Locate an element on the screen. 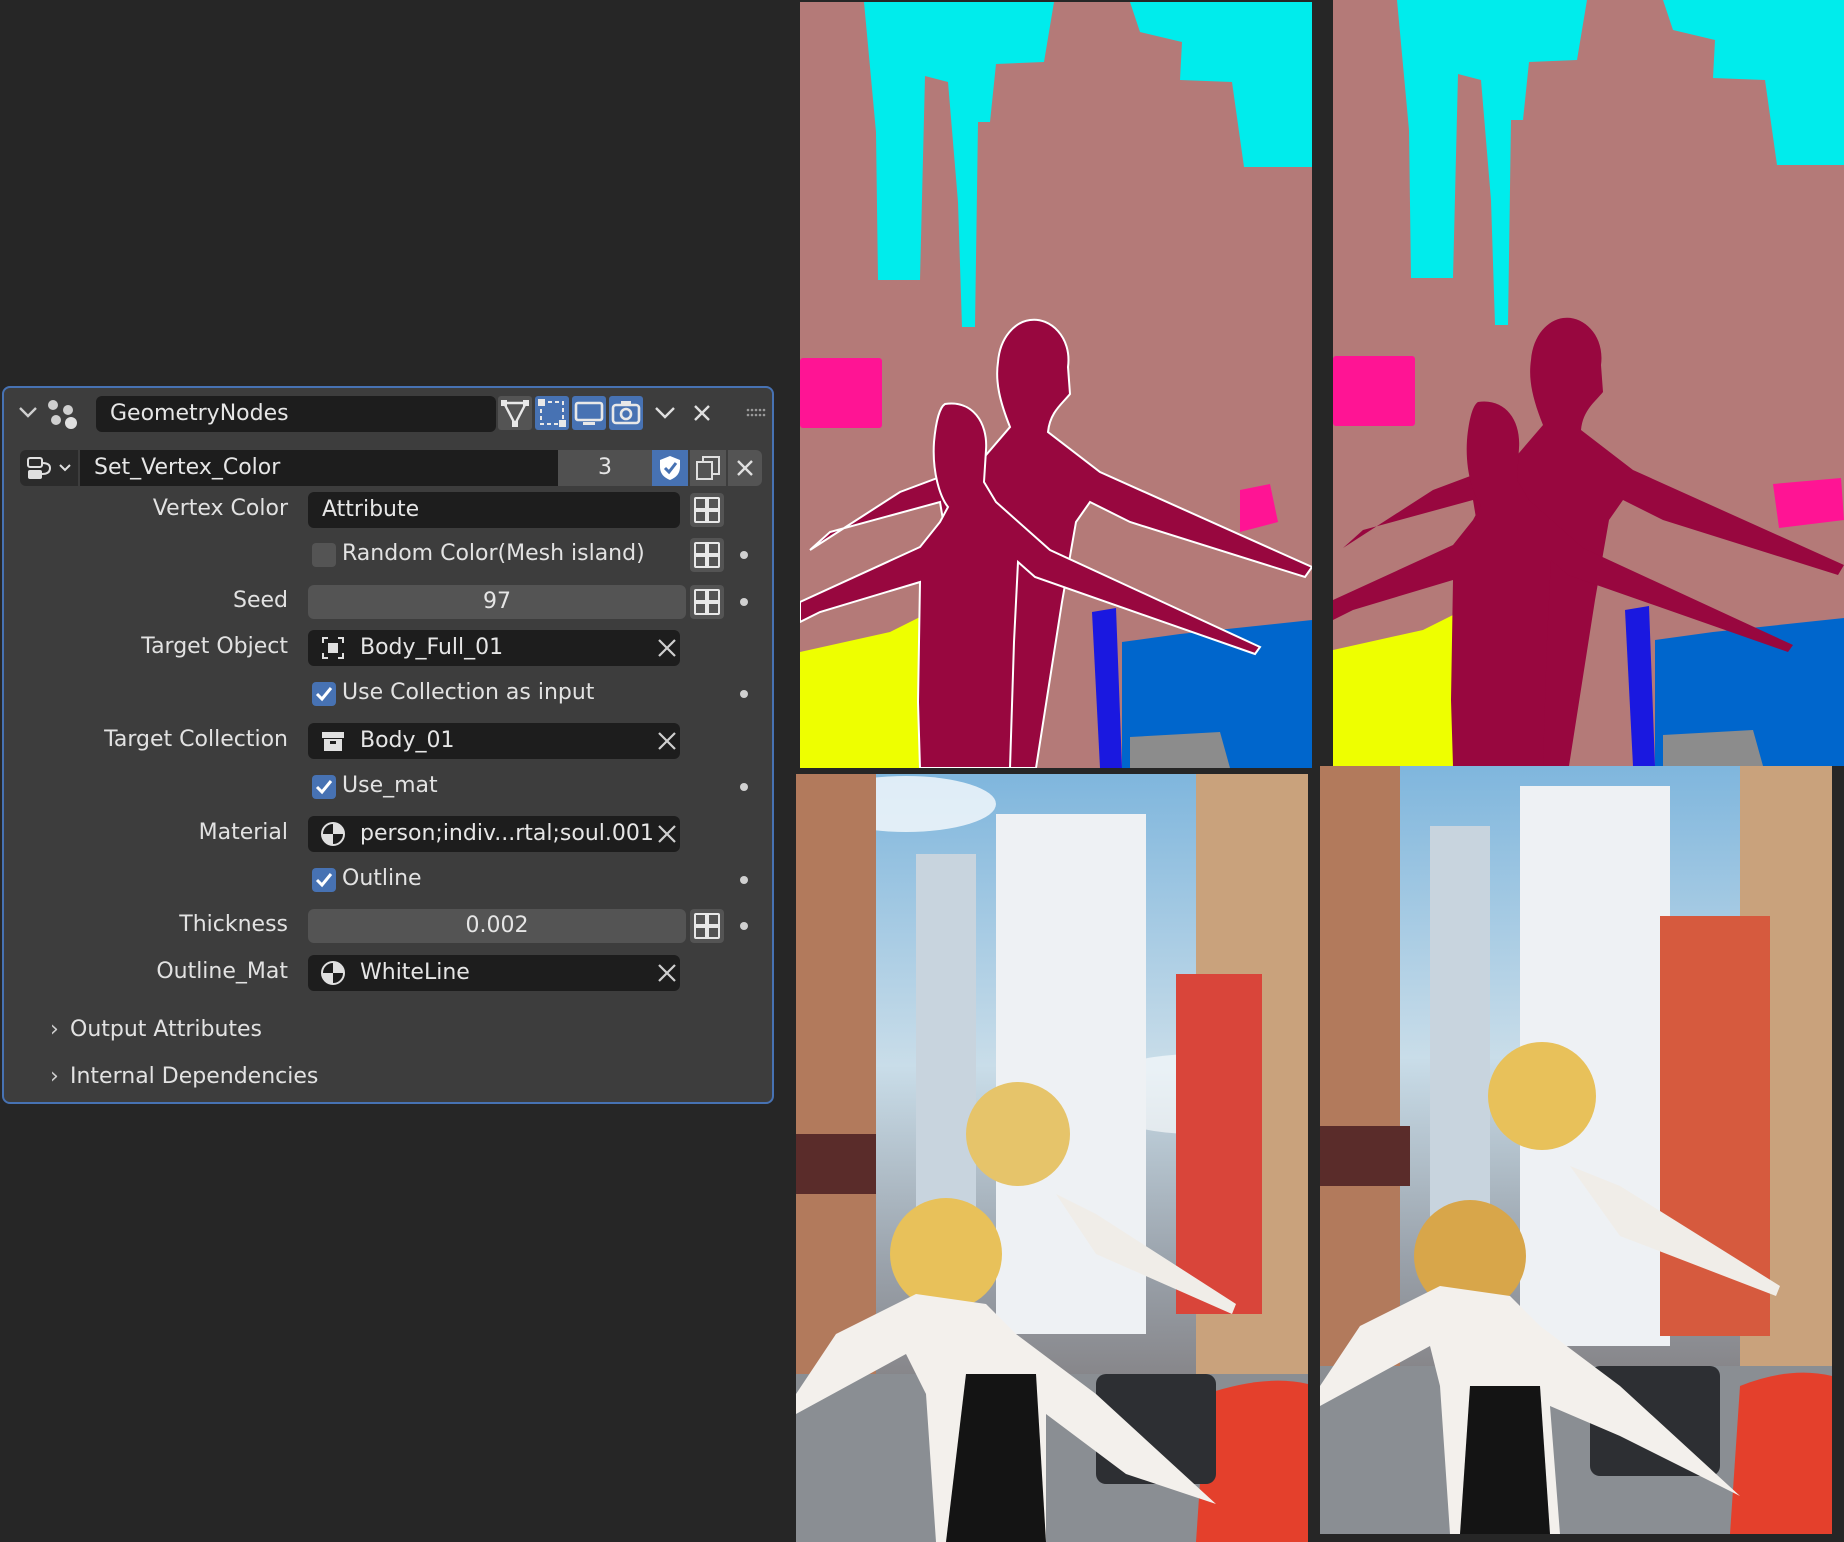 This screenshot has height=1542, width=1844. material-label: Material is located at coordinates (243, 832).